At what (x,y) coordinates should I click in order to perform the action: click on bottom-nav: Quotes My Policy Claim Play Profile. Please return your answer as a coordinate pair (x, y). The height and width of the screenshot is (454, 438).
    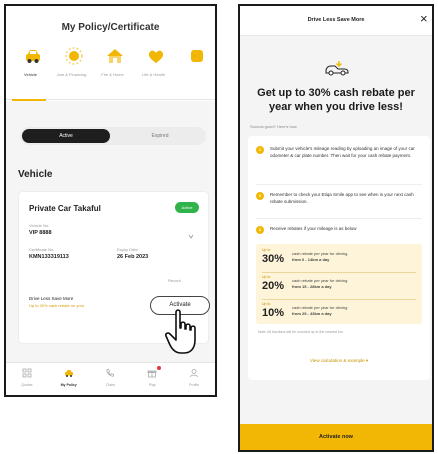
    Looking at the image, I should click on (110, 378).